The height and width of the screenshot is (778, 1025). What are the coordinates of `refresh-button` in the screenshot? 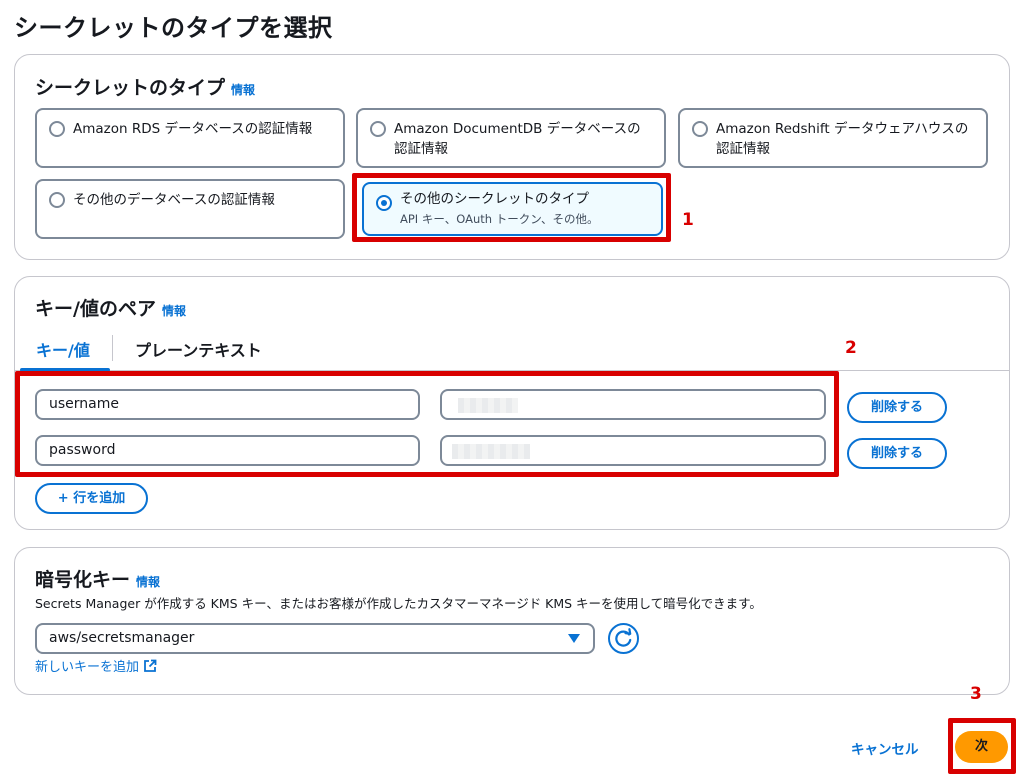 It's located at (623, 638).